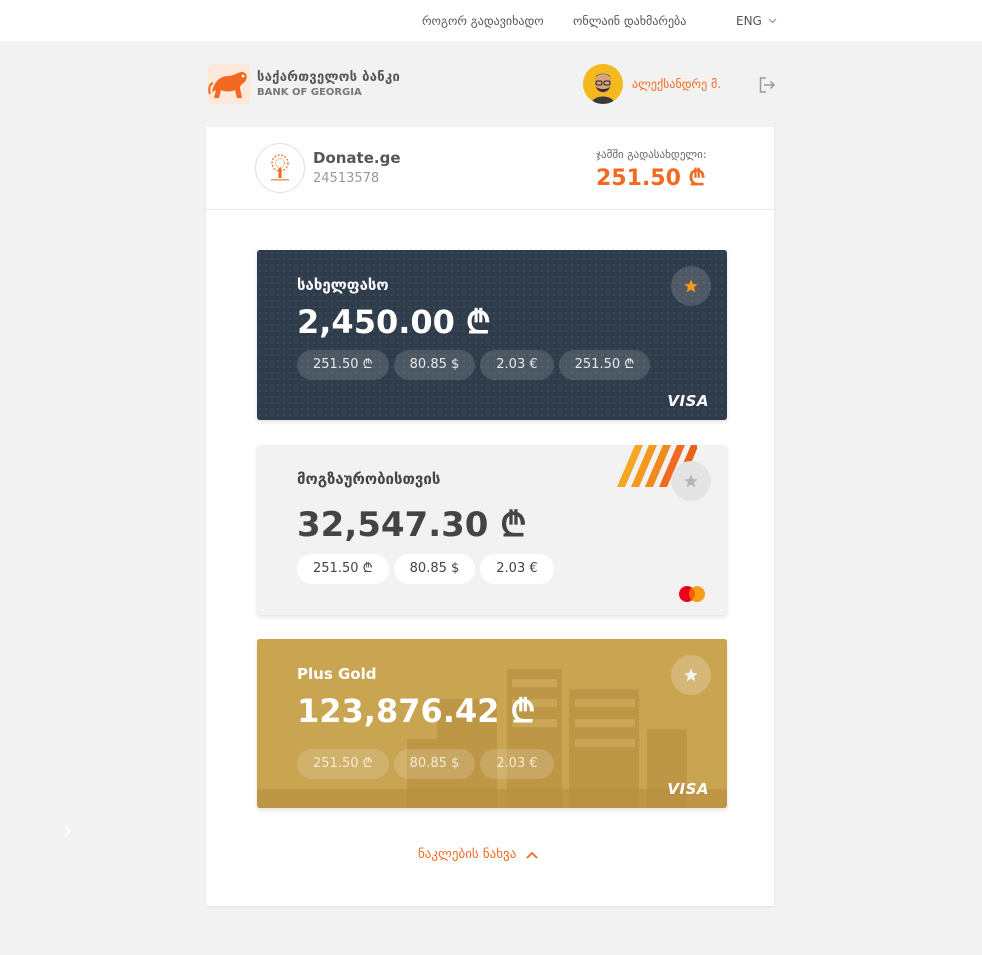 This screenshot has height=955, width=982. I want to click on avatar, so click(603, 84).